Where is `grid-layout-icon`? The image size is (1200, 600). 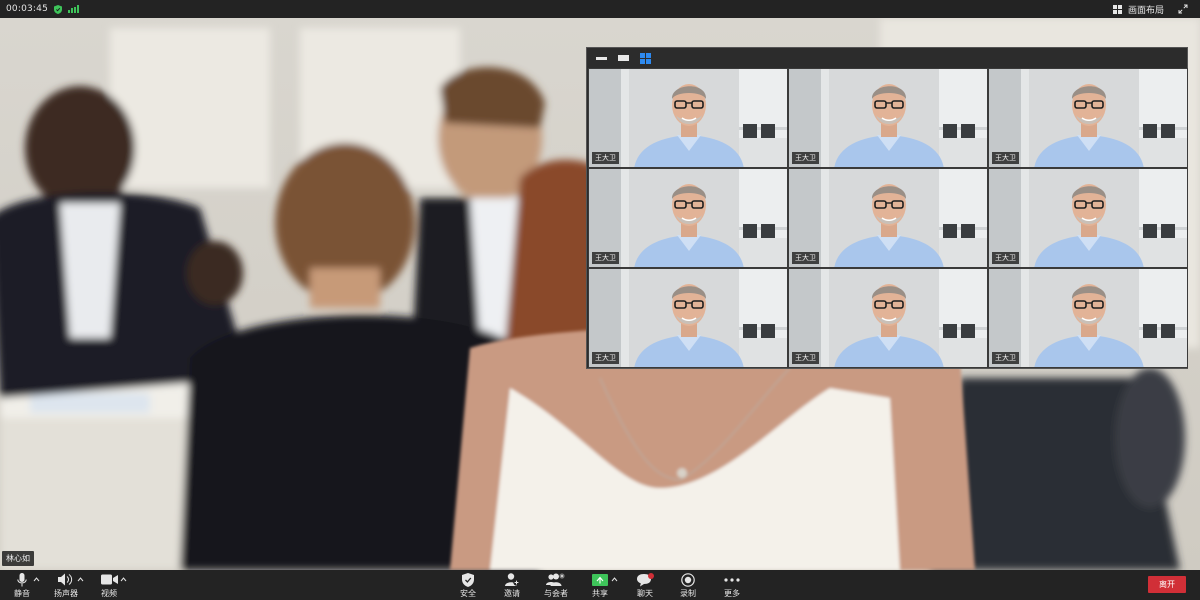 grid-layout-icon is located at coordinates (1117, 9).